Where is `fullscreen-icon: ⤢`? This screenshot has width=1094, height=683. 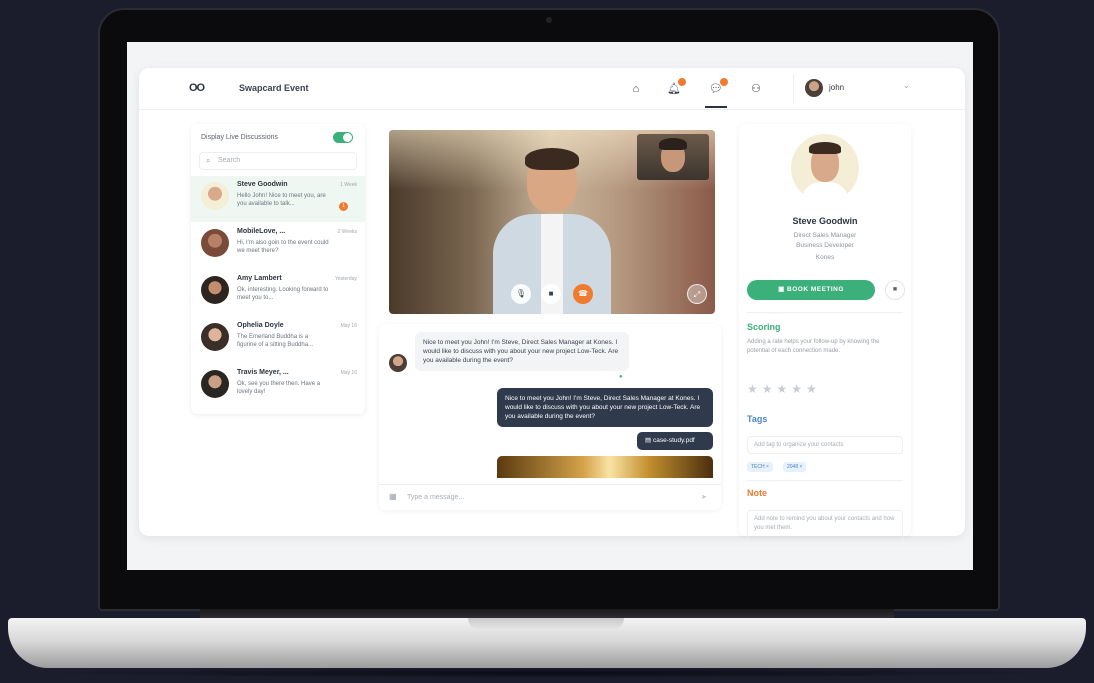
fullscreen-icon: ⤢ is located at coordinates (697, 294).